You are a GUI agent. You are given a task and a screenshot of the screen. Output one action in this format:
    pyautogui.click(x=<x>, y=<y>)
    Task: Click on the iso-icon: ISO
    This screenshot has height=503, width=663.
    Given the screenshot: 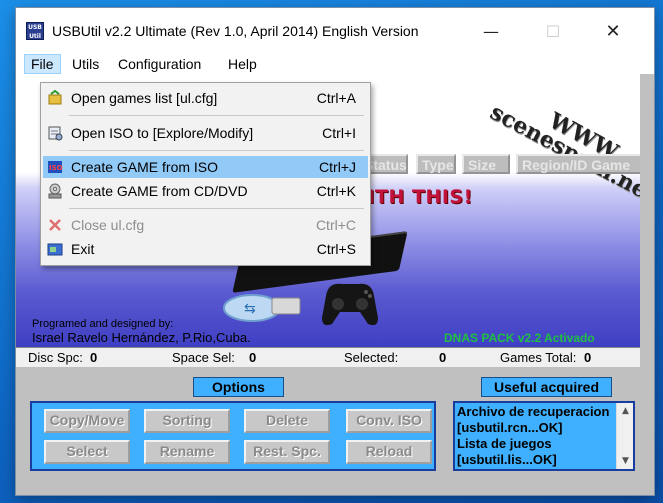 What is the action you would take?
    pyautogui.click(x=55, y=167)
    